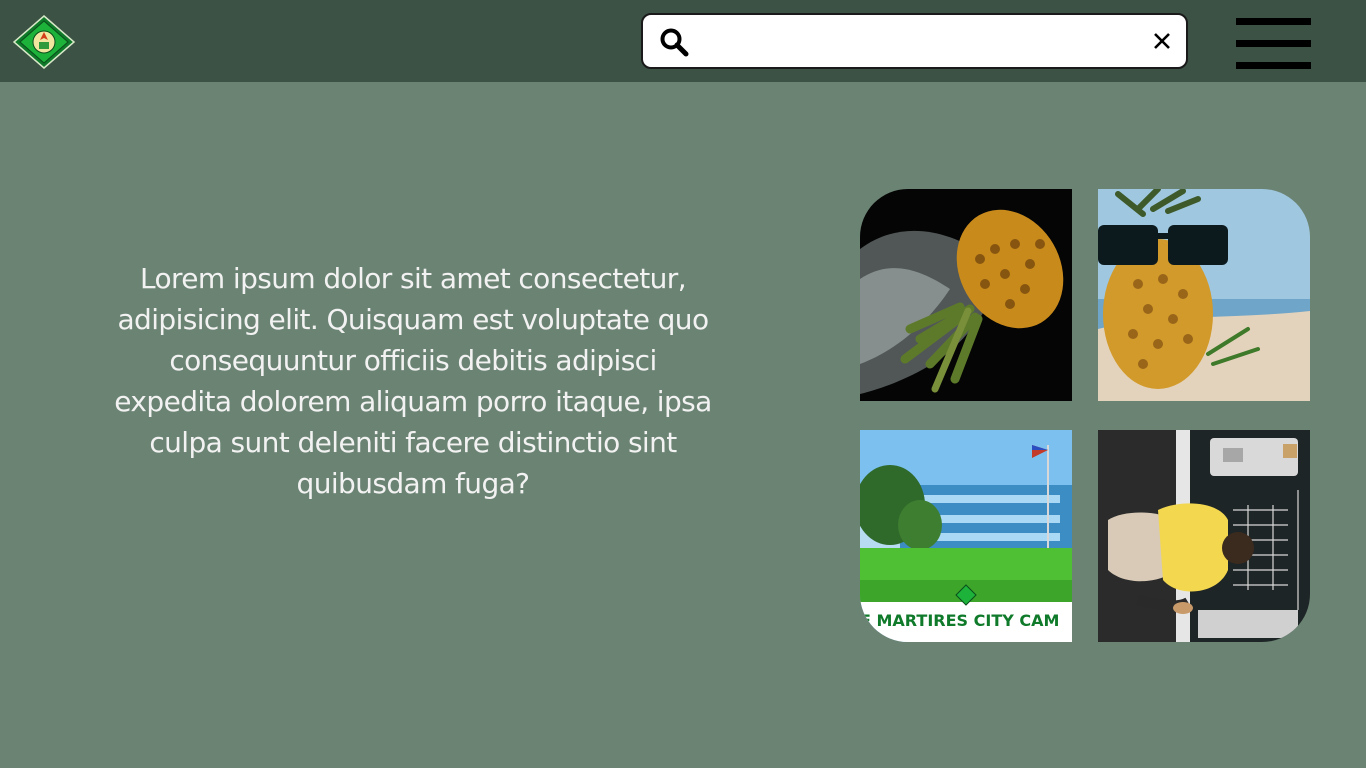 This screenshot has width=1366, height=768. Describe the element at coordinates (674, 42) in the screenshot. I see `magnifier-icon` at that location.